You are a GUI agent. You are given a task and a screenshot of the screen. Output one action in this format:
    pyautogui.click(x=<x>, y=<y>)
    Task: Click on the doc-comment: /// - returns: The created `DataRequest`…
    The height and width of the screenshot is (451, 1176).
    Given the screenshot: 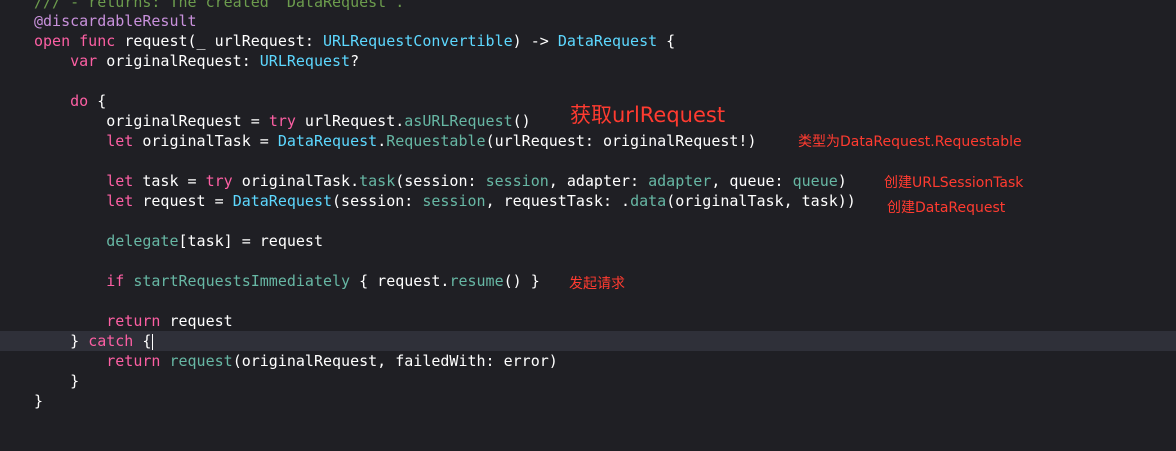 What is the action you would take?
    pyautogui.click(x=219, y=5)
    